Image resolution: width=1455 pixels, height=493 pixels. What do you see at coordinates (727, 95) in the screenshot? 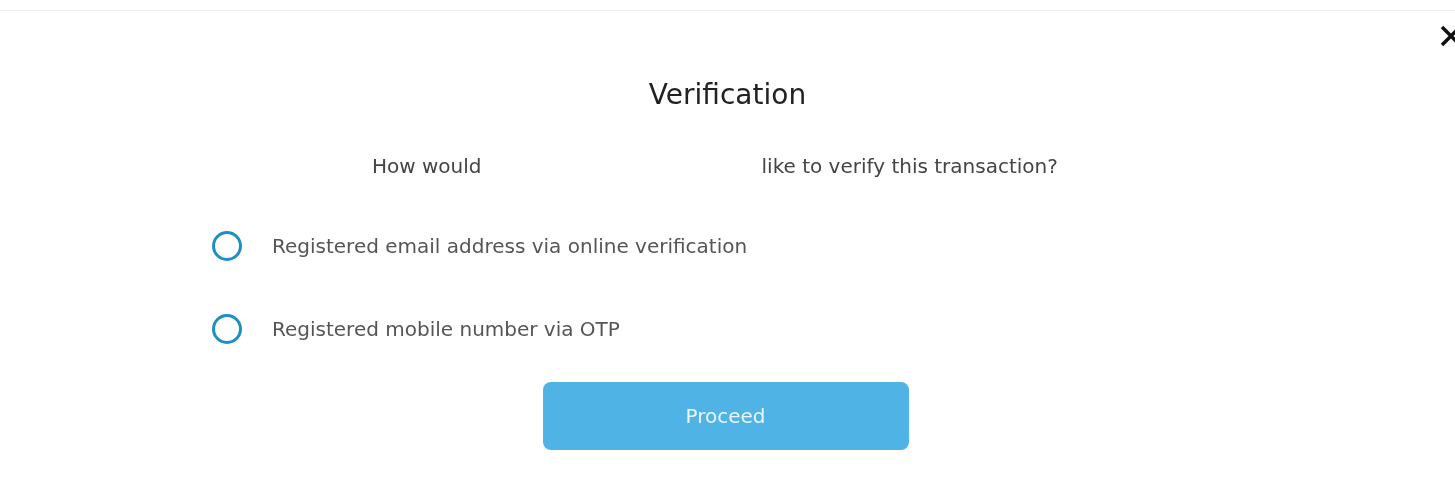
I see `dialog-title: Verification` at bounding box center [727, 95].